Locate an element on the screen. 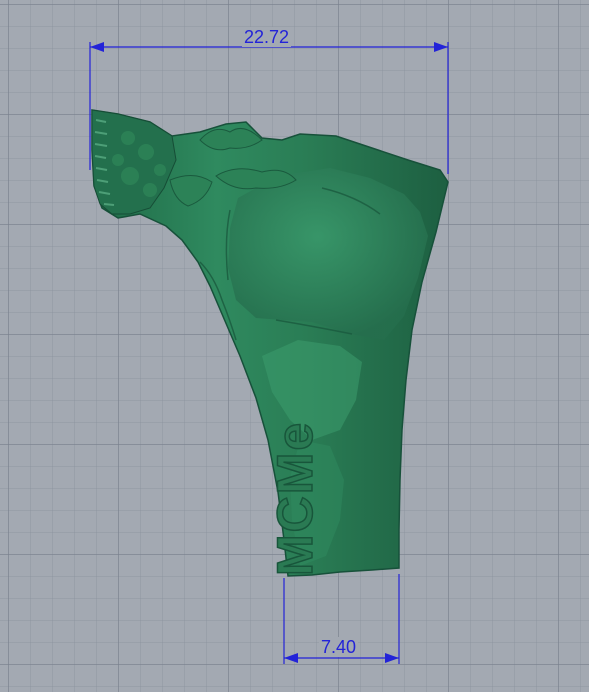 This screenshot has height=692, width=589. dimension-top-label: 22.72 is located at coordinates (267, 37).